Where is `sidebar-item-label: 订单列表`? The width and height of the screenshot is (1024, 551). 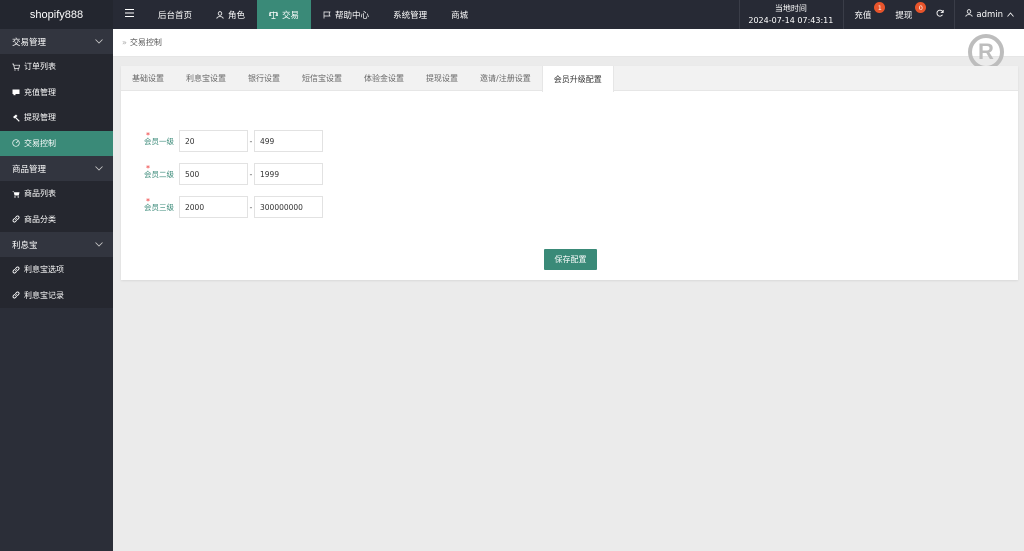
sidebar-item-label: 订单列表 is located at coordinates (40, 67).